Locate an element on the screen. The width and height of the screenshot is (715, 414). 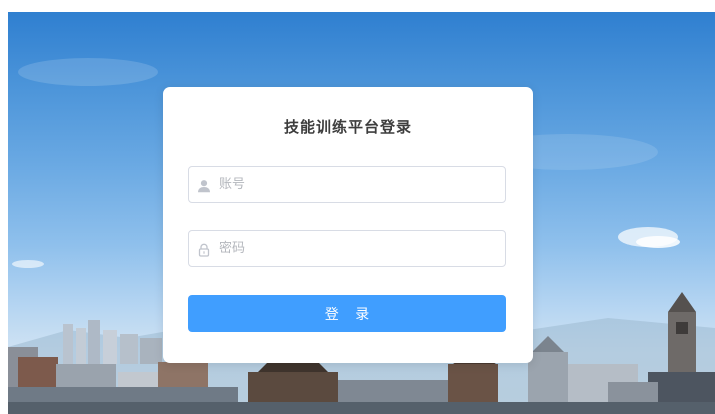
account-input is located at coordinates (359, 184).